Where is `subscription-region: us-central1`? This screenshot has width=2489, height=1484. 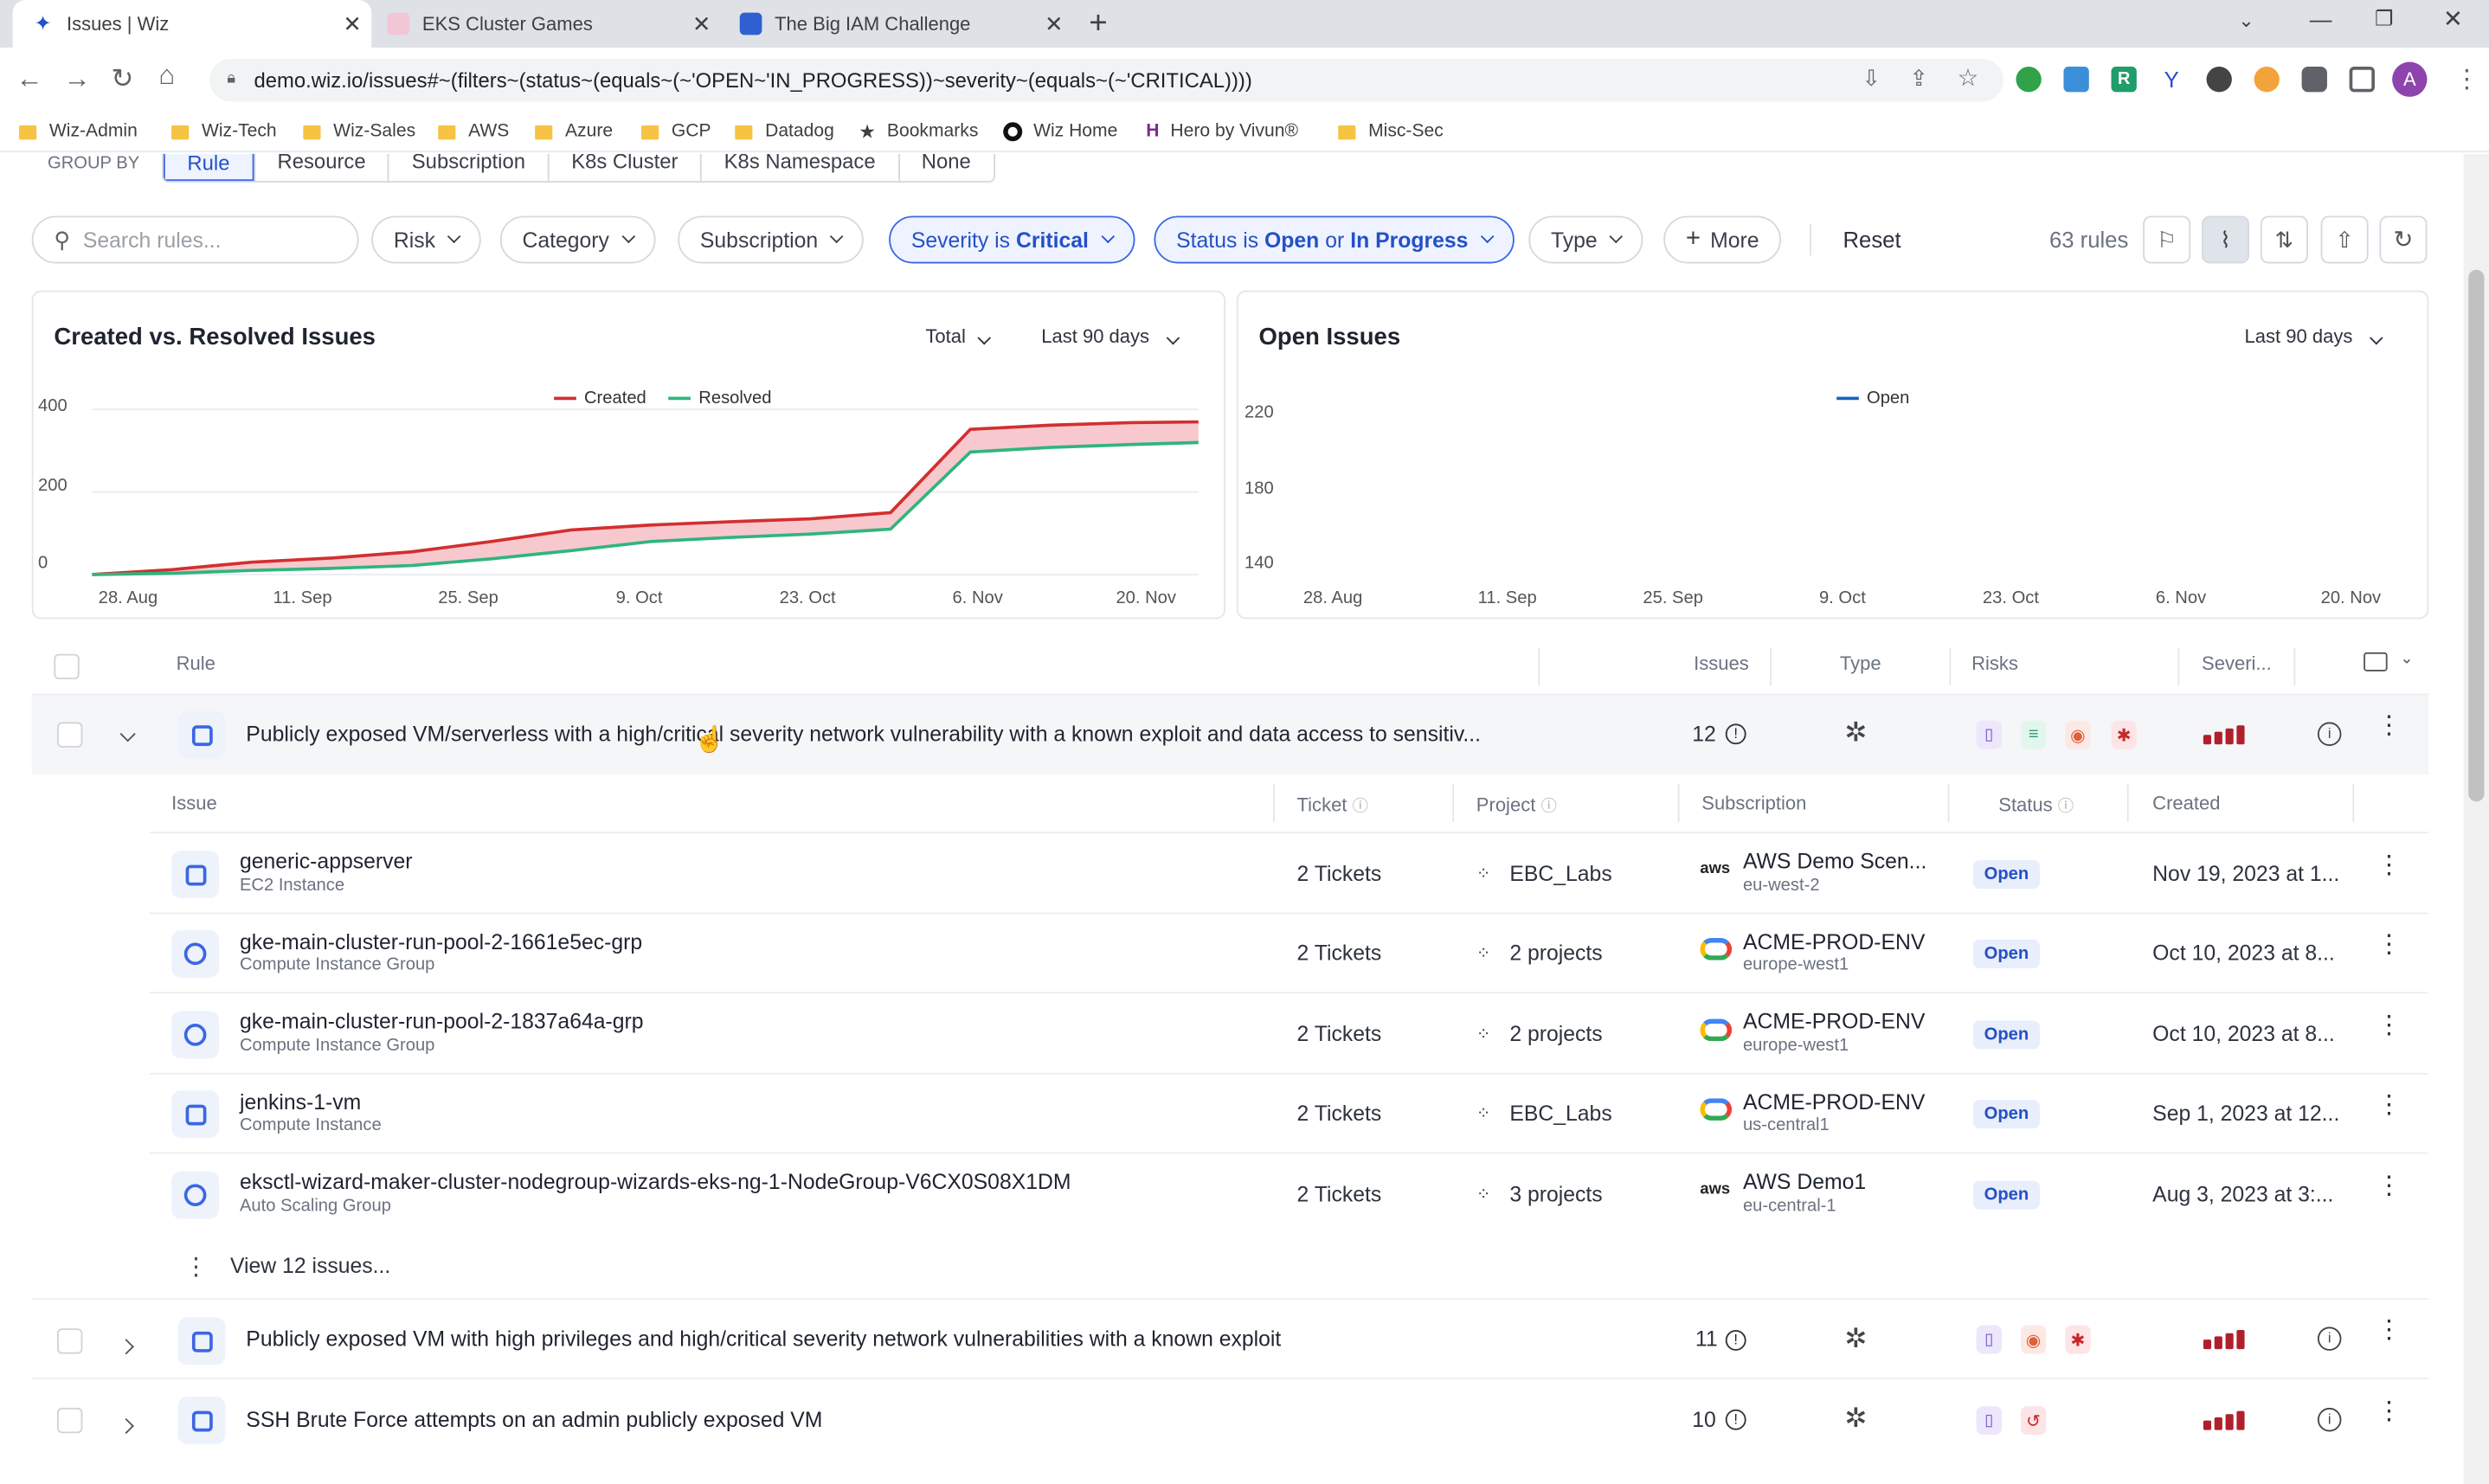
subscription-region: us-central1 is located at coordinates (1786, 1125).